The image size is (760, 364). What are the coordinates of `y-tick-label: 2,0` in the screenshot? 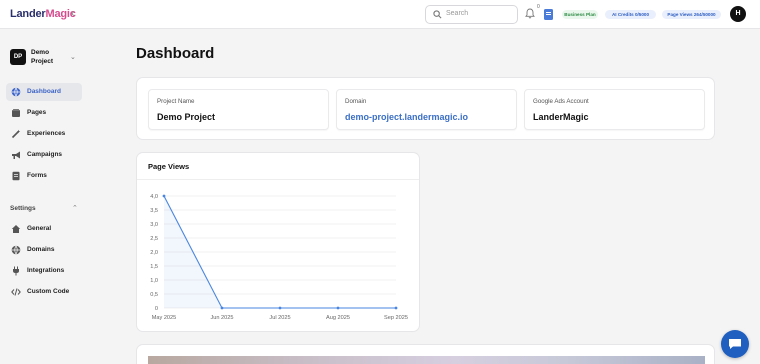 It's located at (154, 253).